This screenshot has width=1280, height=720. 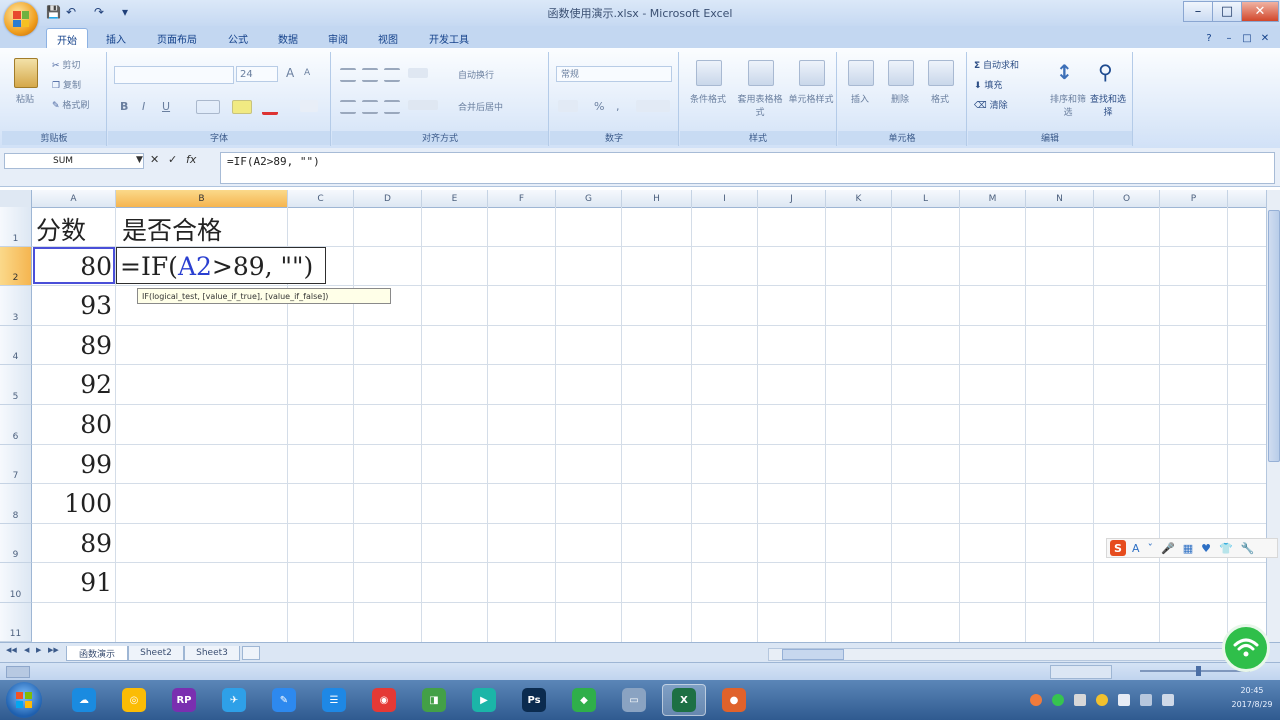 What do you see at coordinates (1248, 548) in the screenshot?
I see `ime-item-6-icon: 🔧` at bounding box center [1248, 548].